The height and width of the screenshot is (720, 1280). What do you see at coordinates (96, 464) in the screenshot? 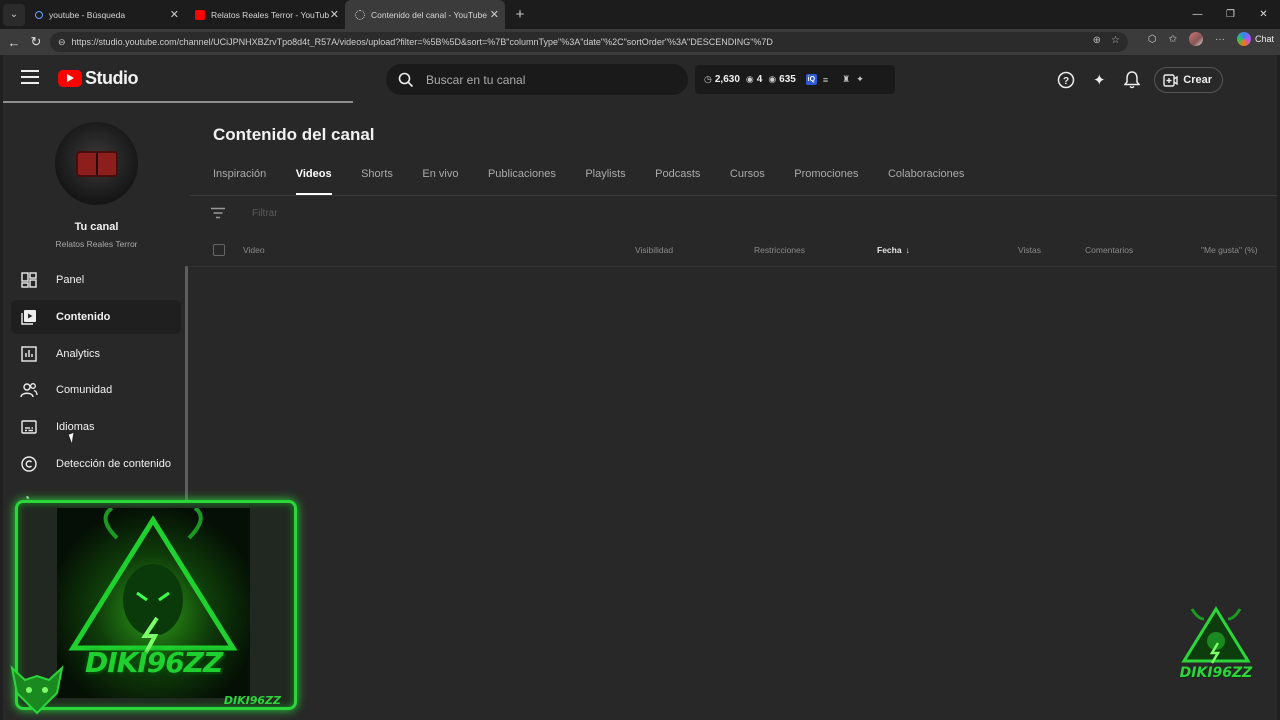
I see `sidebar-item-content-detection: Detección de contenido` at bounding box center [96, 464].